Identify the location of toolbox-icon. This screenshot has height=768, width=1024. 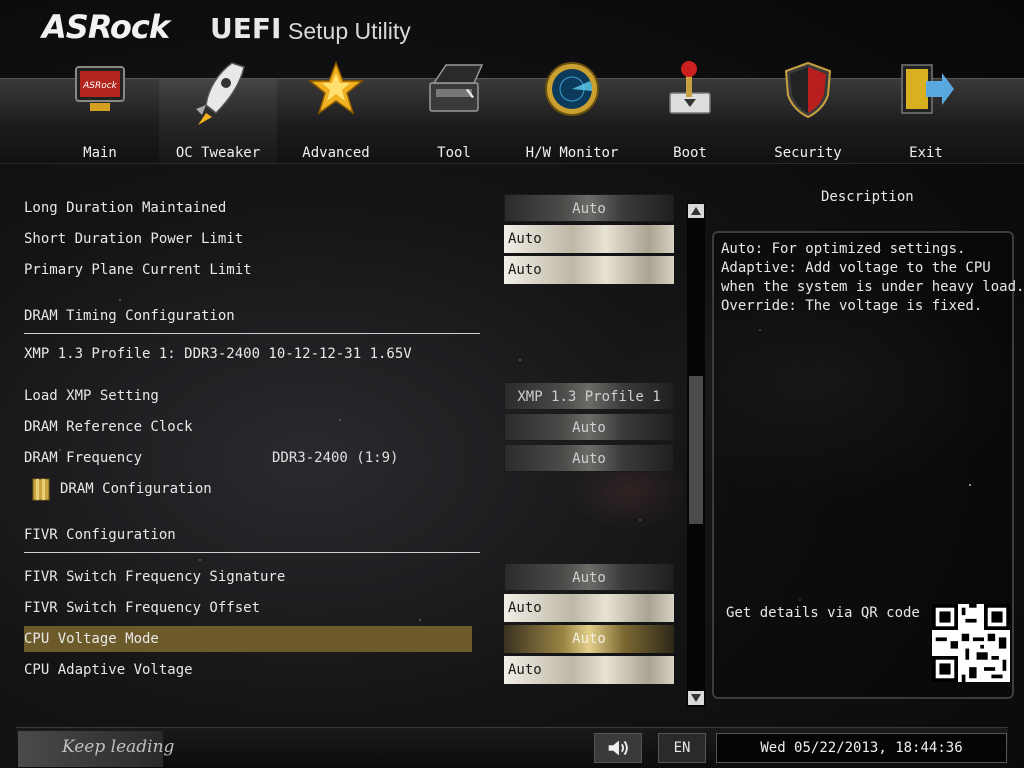
(456, 88).